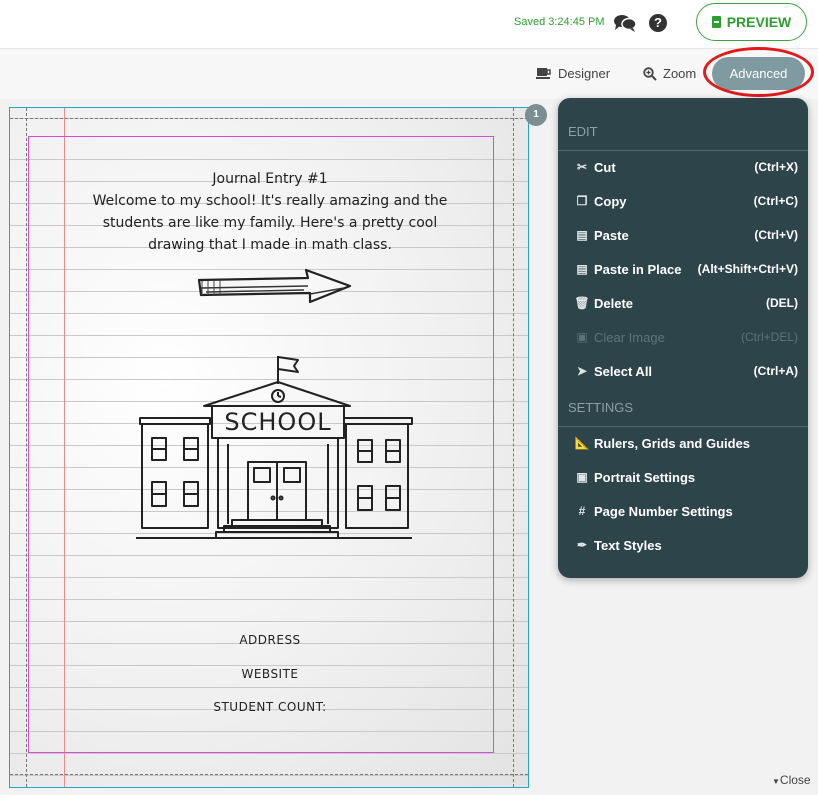 The image size is (818, 795). What do you see at coordinates (582, 337) in the screenshot?
I see `clear-image-icon: ▣` at bounding box center [582, 337].